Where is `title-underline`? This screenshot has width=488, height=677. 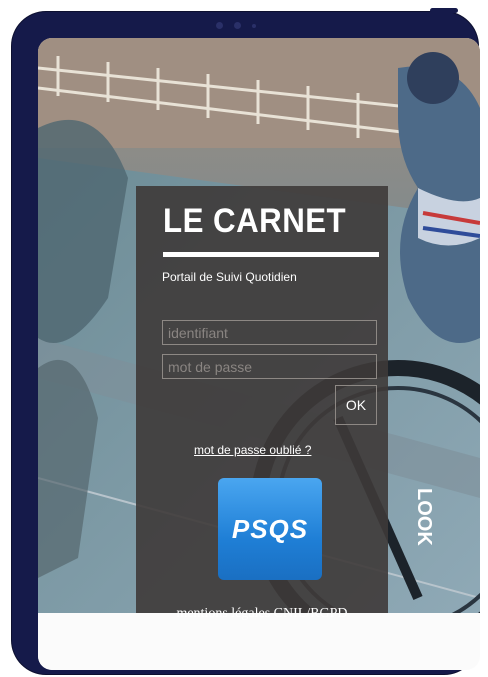
title-underline is located at coordinates (271, 254).